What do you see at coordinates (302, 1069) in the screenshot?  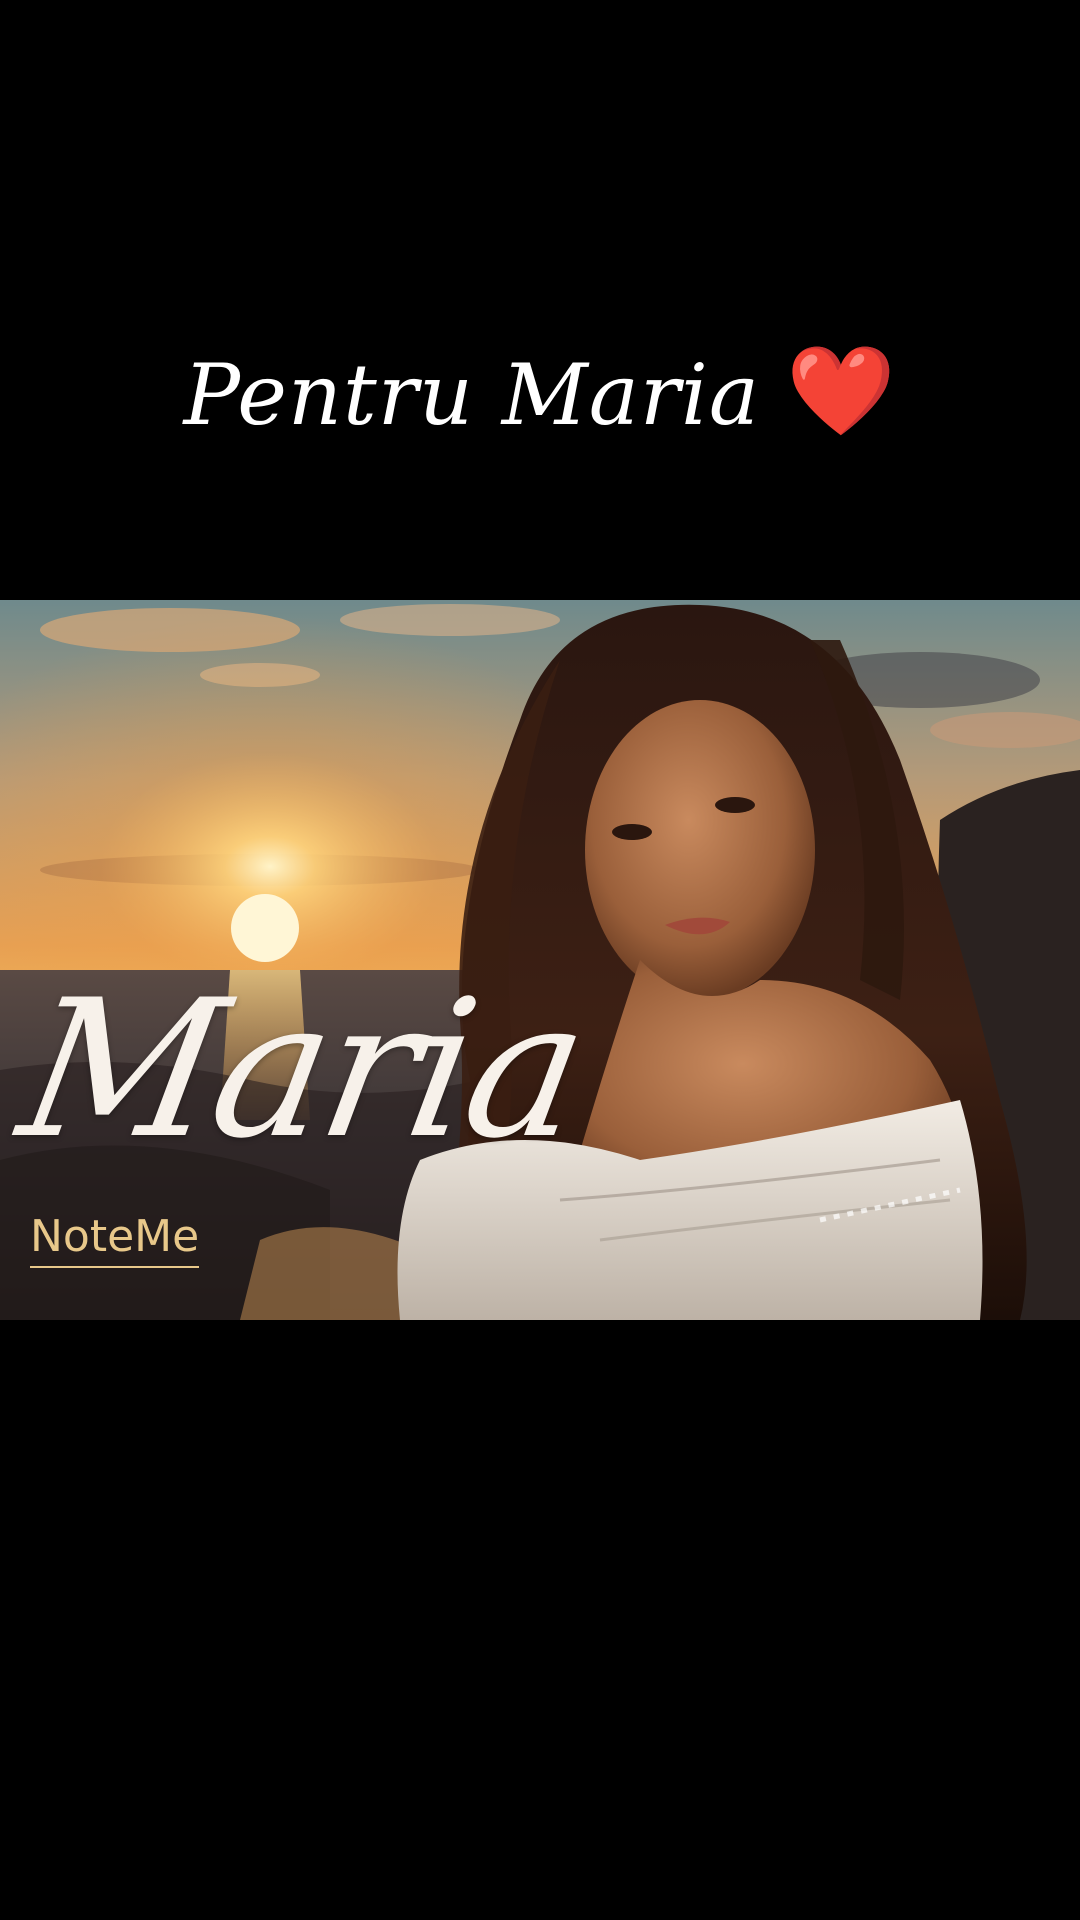 I see `name-overlay-text: Maria` at bounding box center [302, 1069].